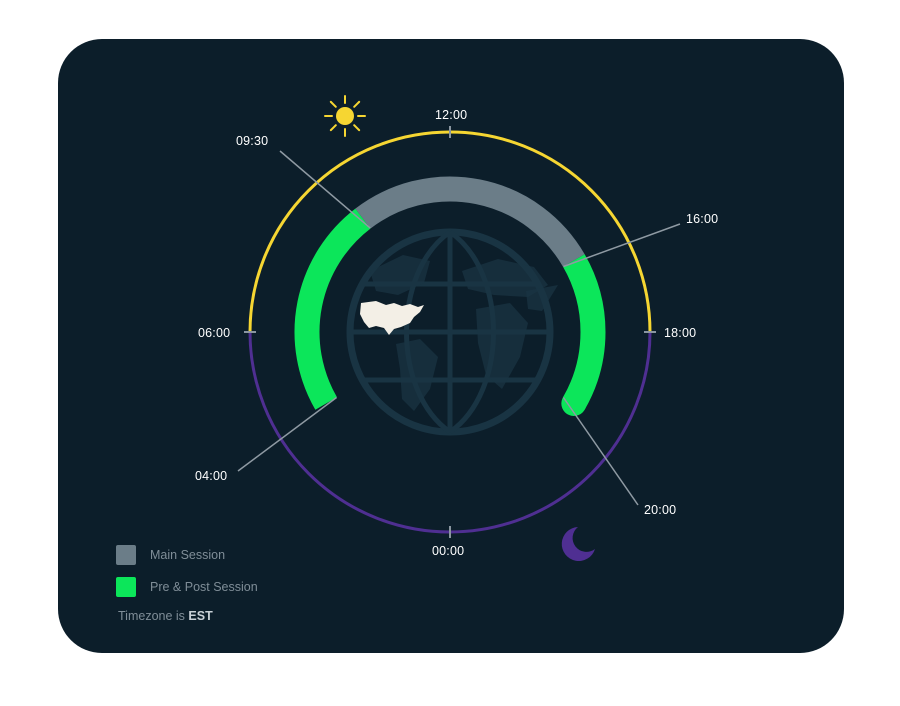 Image resolution: width=900 pixels, height=706 pixels. I want to click on legend-label-main: Main Session, so click(188, 555).